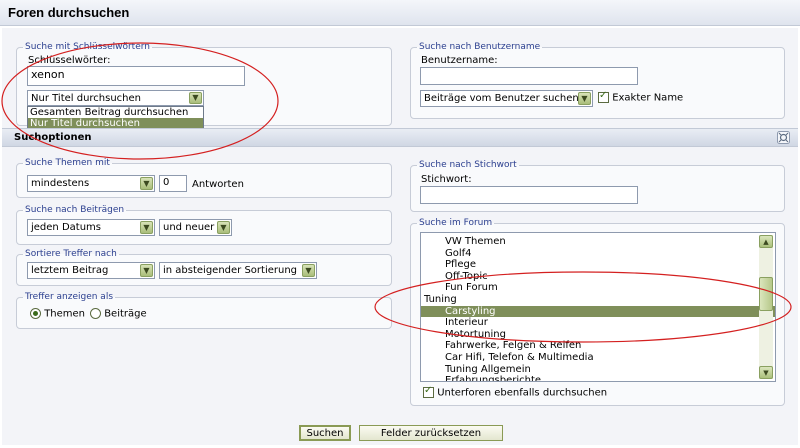 The image size is (800, 448). Describe the element at coordinates (583, 307) in the screenshot. I see `annotation-ellipse-carstyling` at that location.